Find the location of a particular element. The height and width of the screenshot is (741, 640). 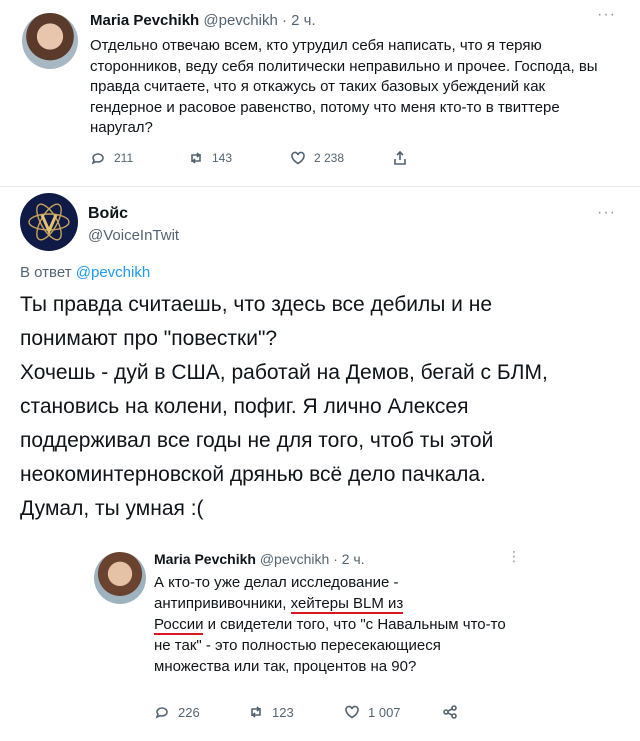

like-count: 2 238 is located at coordinates (329, 158).